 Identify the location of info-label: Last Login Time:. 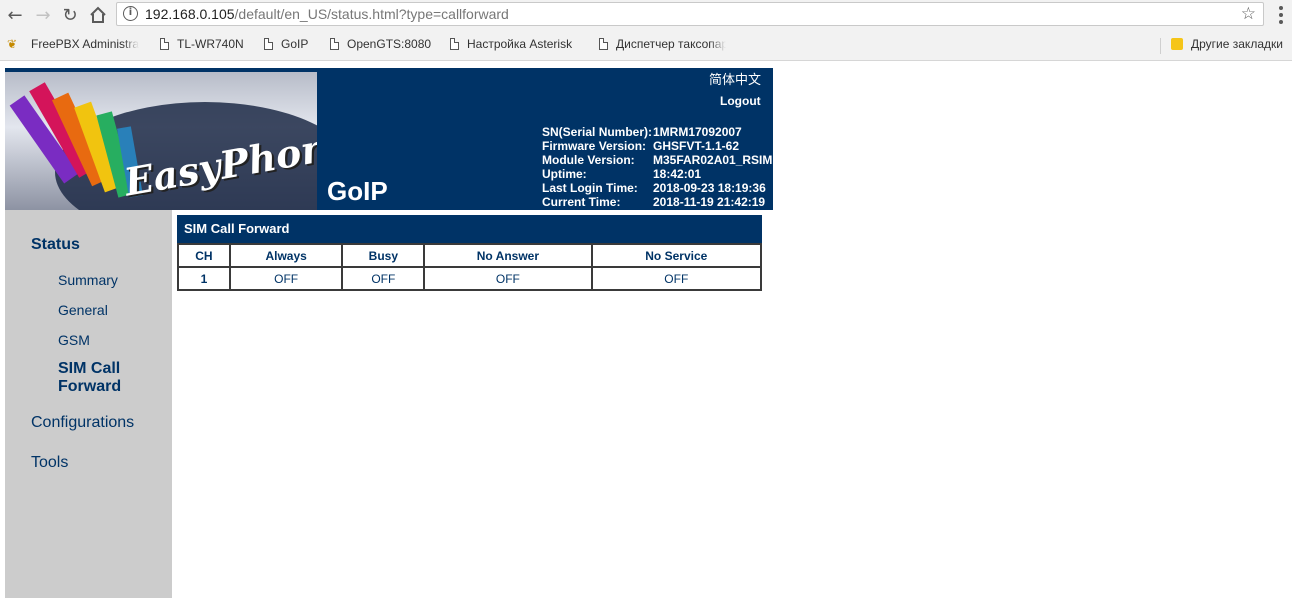
(590, 188).